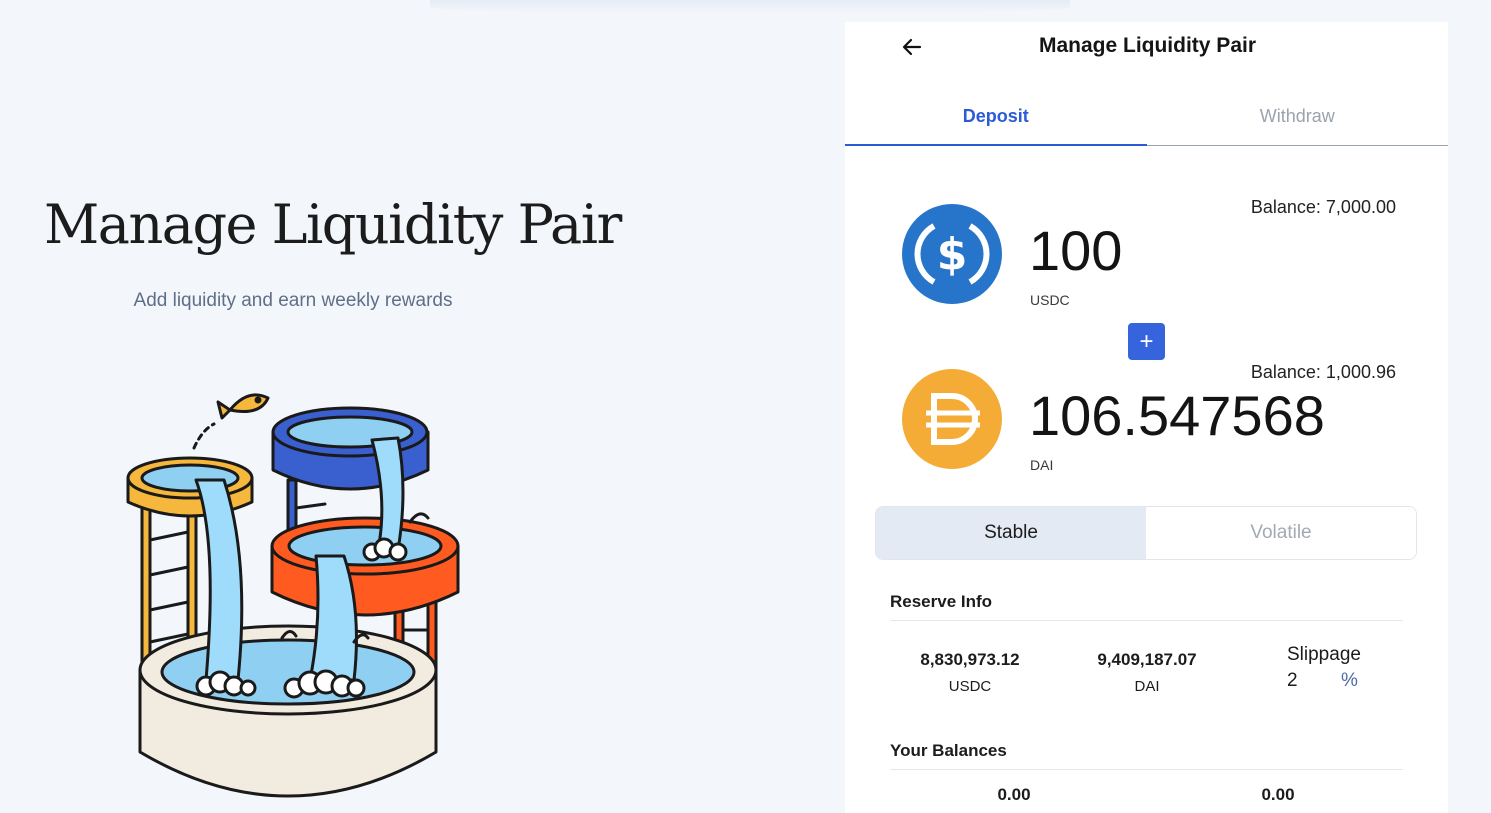  What do you see at coordinates (996, 119) in the screenshot?
I see `tab-deposit: Deposit` at bounding box center [996, 119].